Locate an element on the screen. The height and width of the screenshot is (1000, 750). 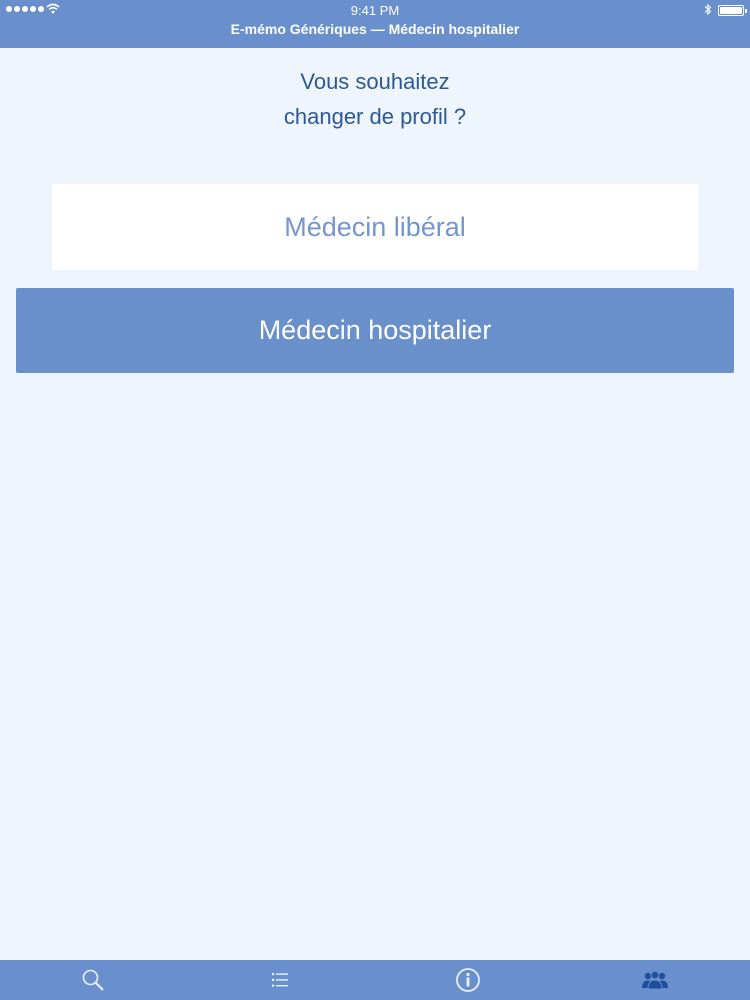
question-line-1: Vous souhaitez is located at coordinates (375, 81).